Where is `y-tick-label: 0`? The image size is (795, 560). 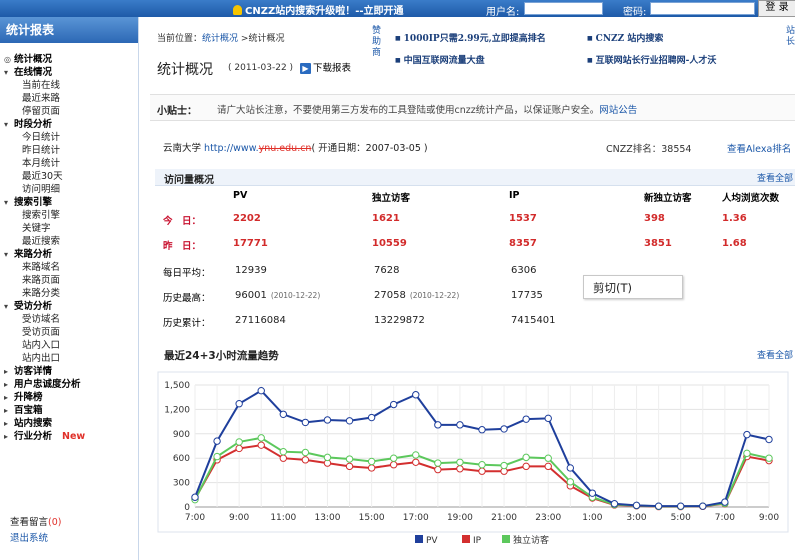
y-tick-label: 0 is located at coordinates (187, 508).